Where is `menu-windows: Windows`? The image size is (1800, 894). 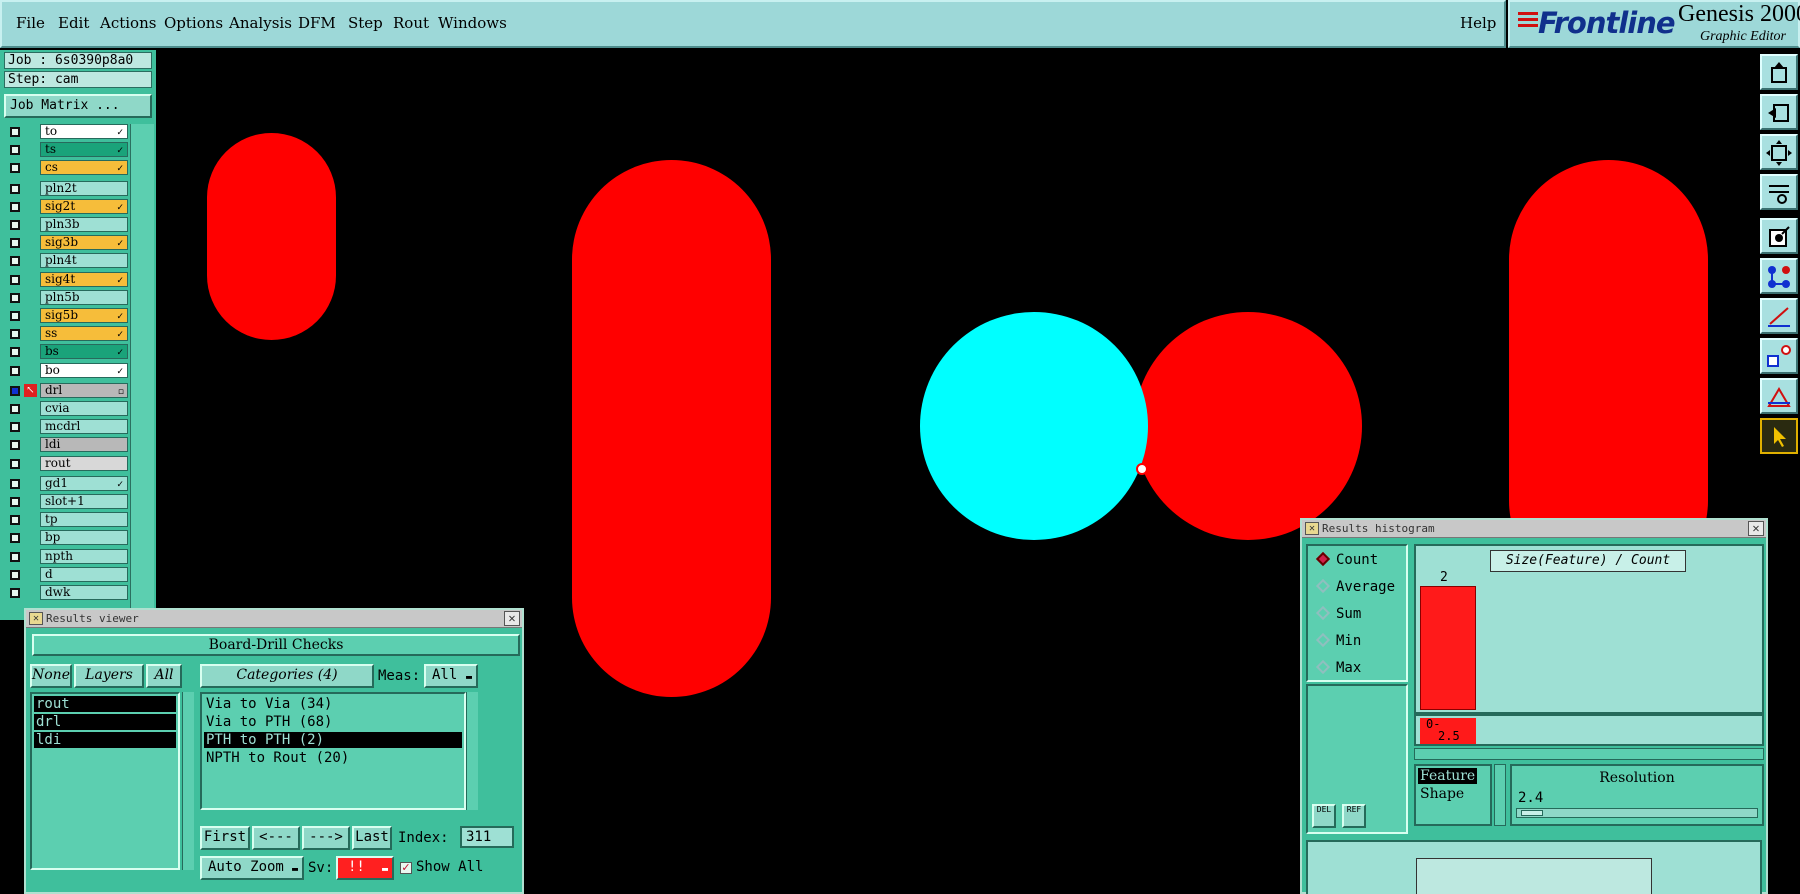 menu-windows: Windows is located at coordinates (472, 23).